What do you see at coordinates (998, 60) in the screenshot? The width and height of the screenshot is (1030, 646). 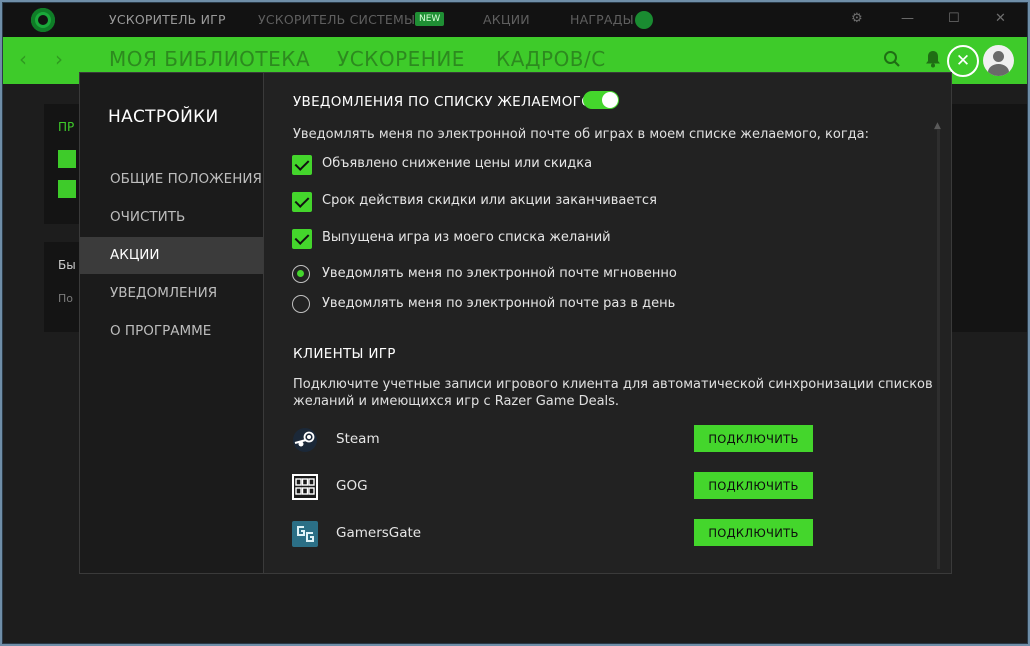 I see `avatar` at bounding box center [998, 60].